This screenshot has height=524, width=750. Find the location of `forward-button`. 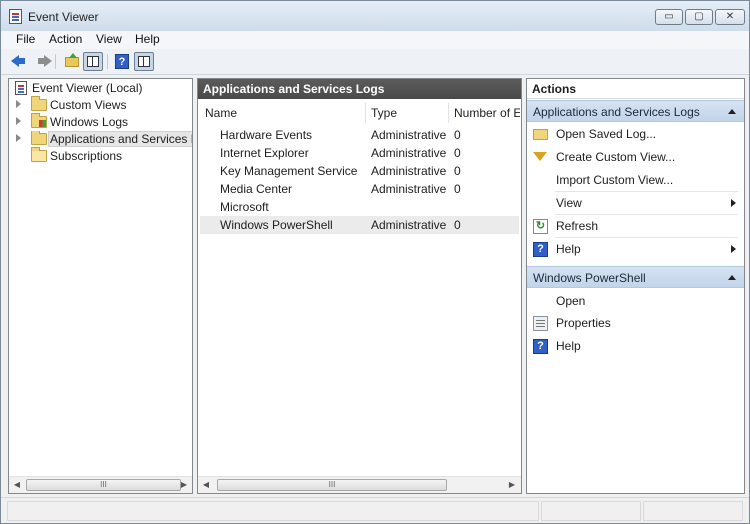

forward-button is located at coordinates (42, 61).